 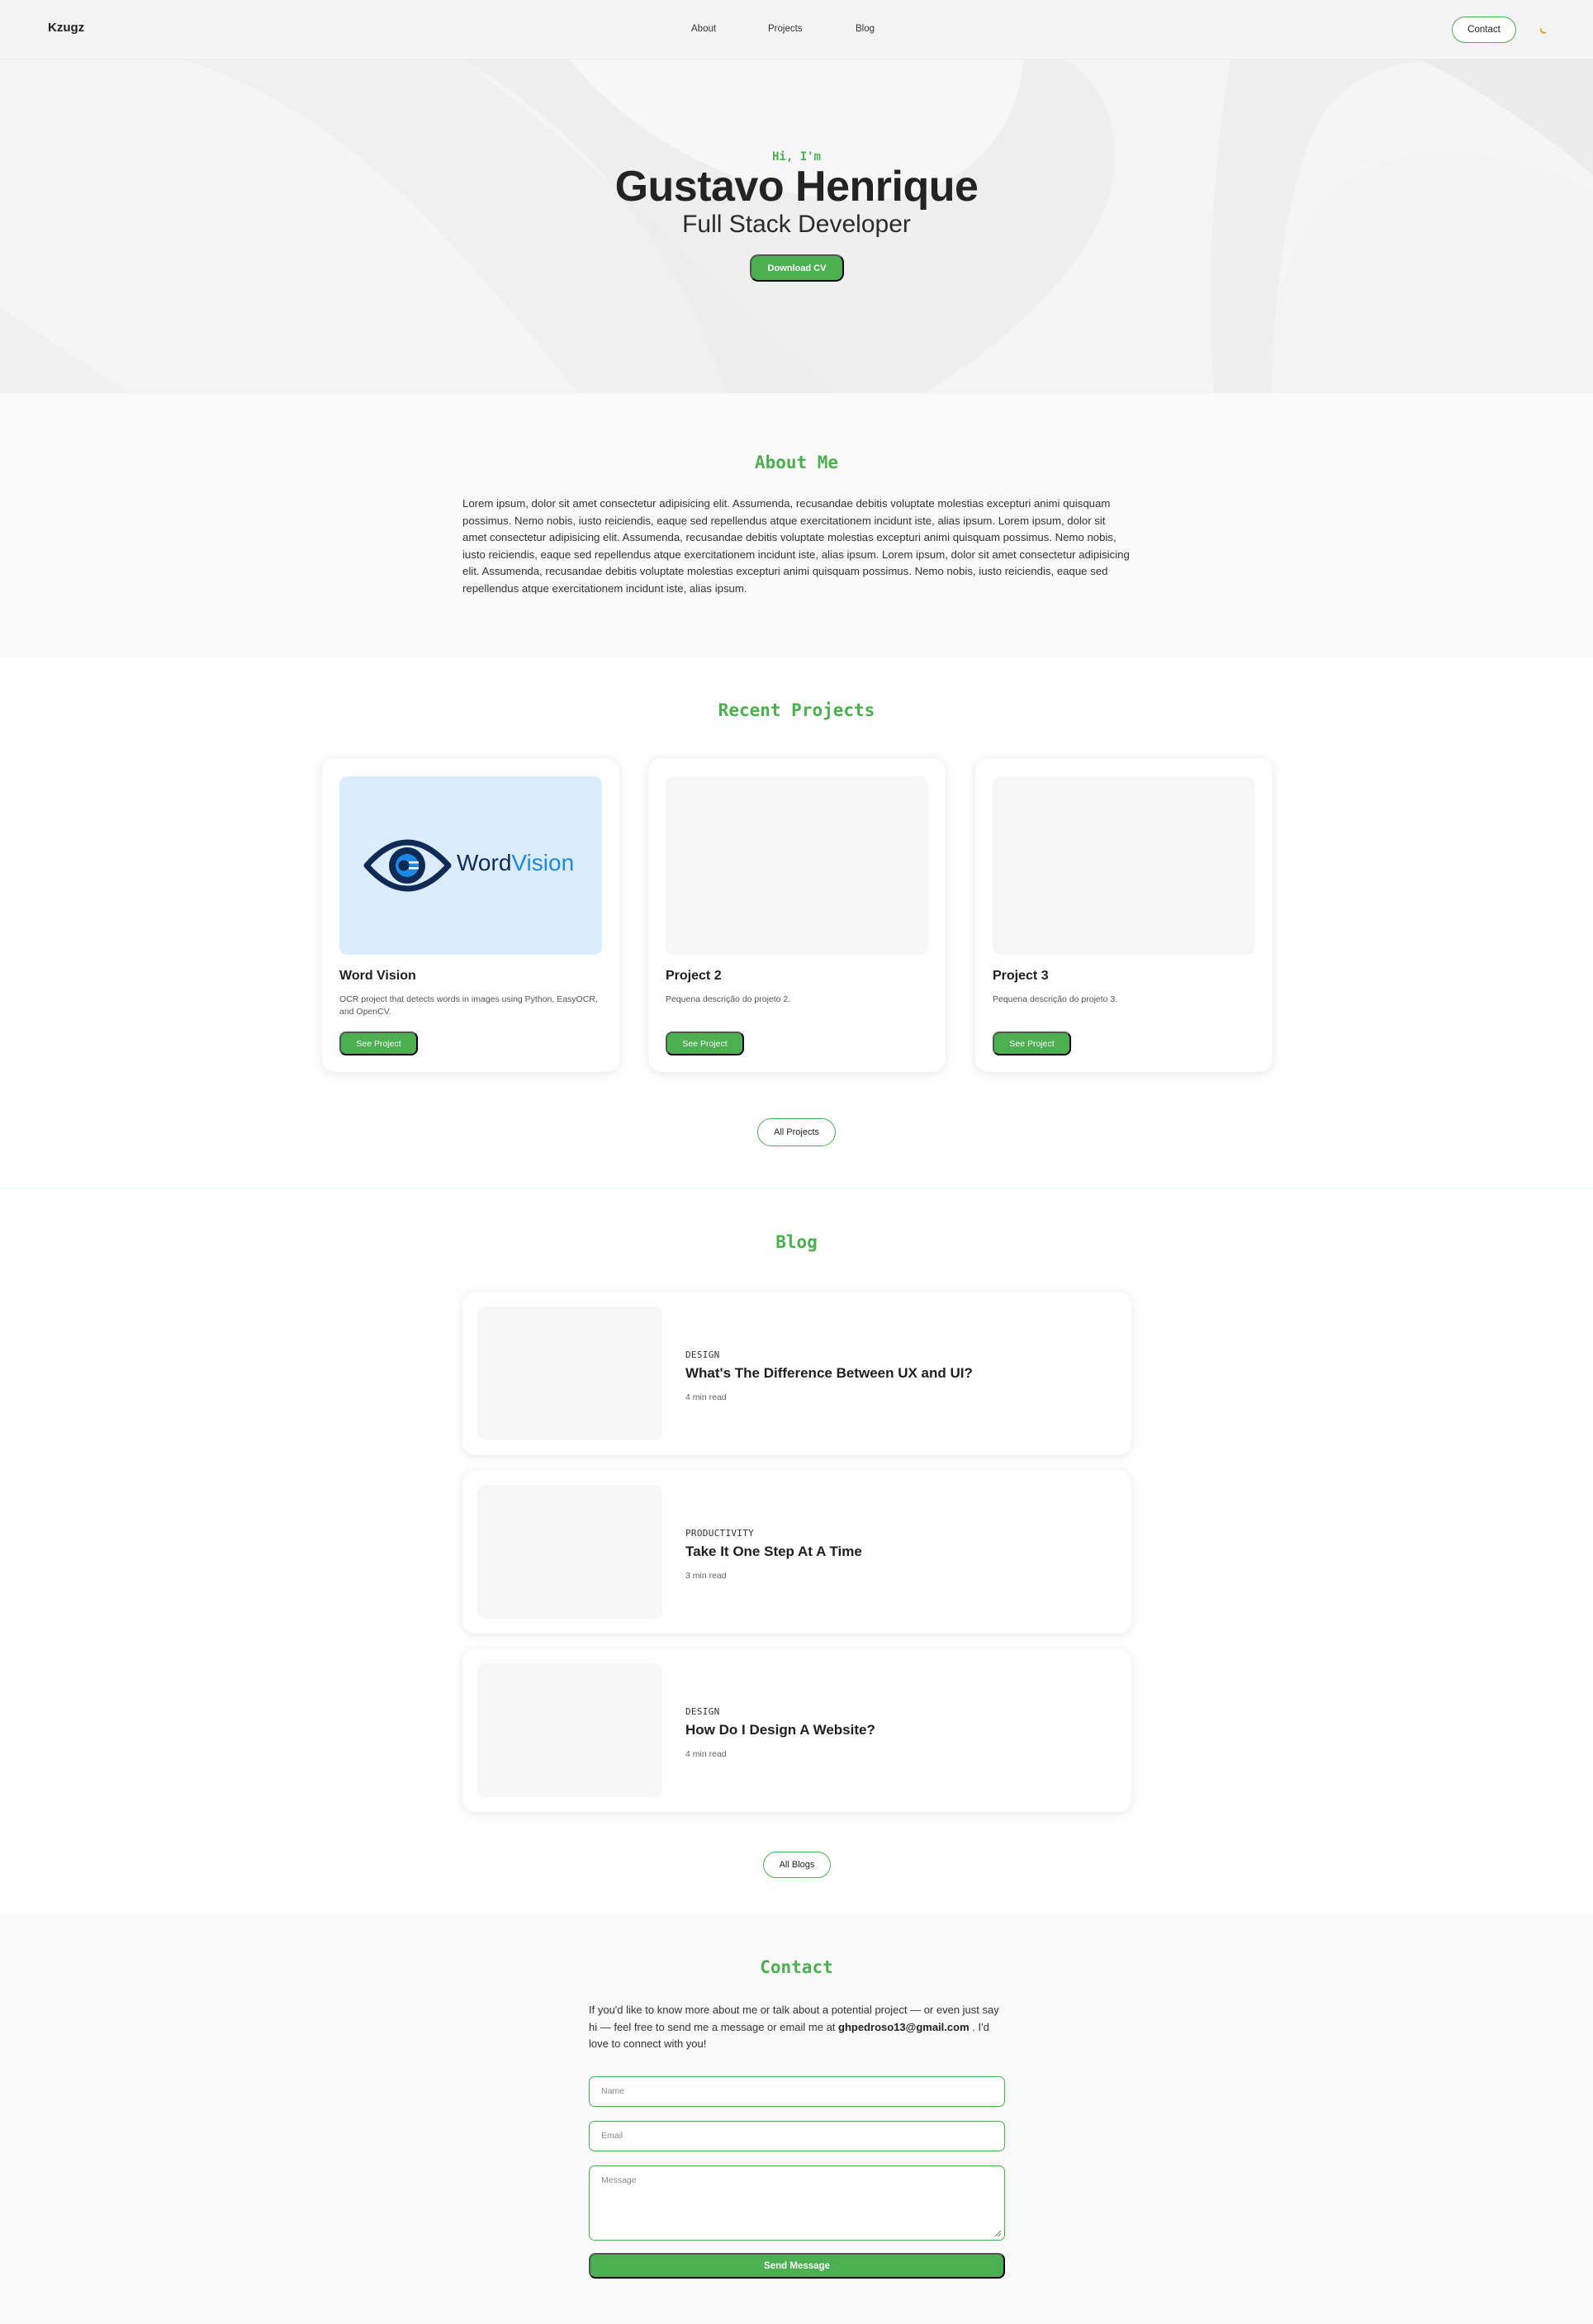 I want to click on about-title: About Me, so click(x=796, y=462).